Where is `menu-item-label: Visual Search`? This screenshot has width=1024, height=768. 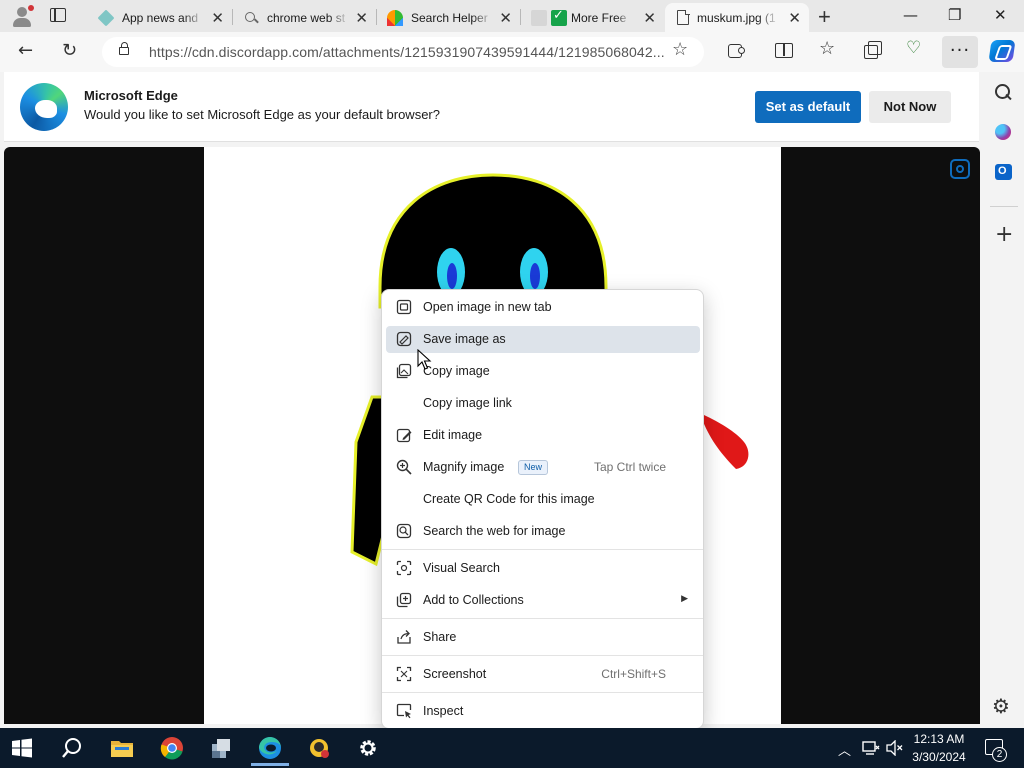
menu-item-label: Visual Search is located at coordinates (461, 568).